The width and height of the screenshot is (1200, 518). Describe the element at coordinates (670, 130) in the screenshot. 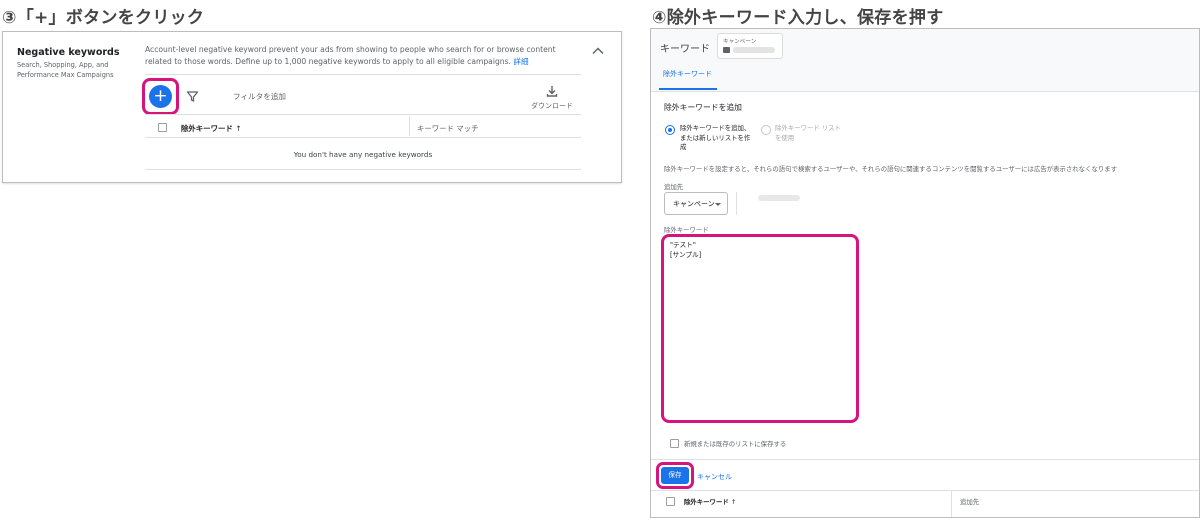

I see `radio-add-keywords` at that location.